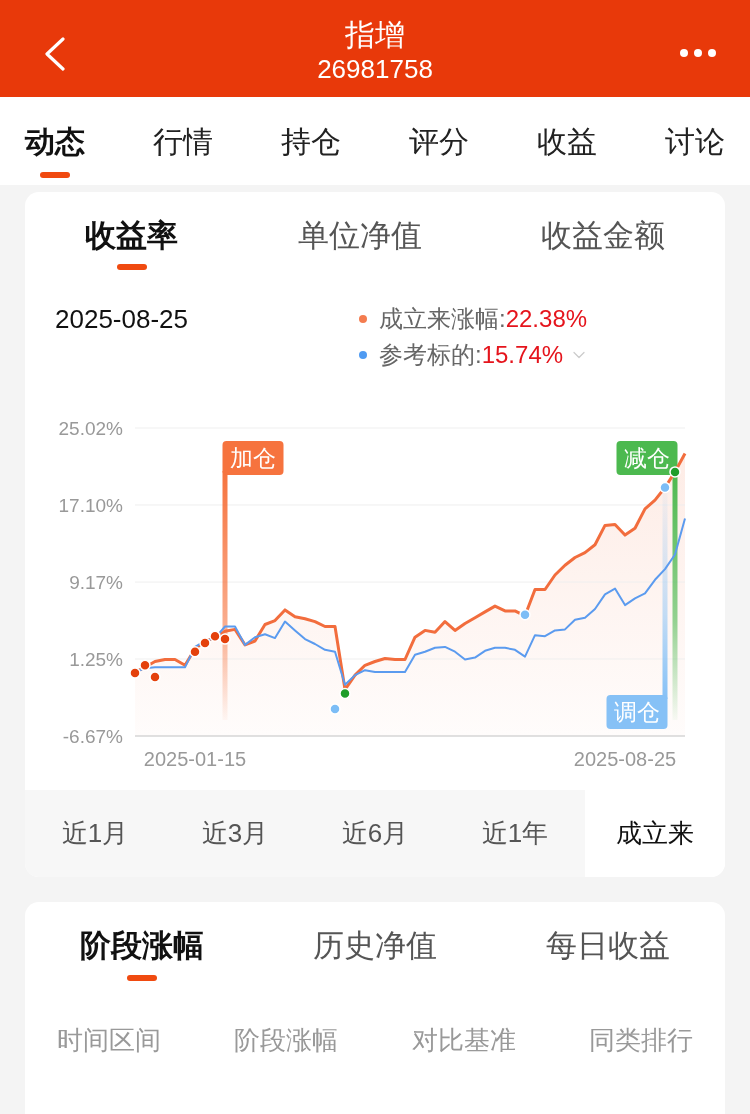  What do you see at coordinates (195, 759) in the screenshot?
I see `x-axis-label: 2025-01-15` at bounding box center [195, 759].